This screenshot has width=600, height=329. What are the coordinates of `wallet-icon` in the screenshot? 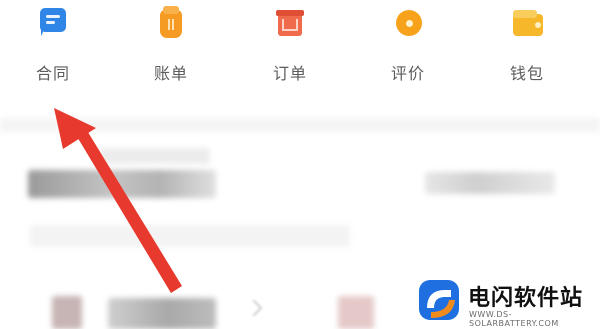 It's located at (527, 23).